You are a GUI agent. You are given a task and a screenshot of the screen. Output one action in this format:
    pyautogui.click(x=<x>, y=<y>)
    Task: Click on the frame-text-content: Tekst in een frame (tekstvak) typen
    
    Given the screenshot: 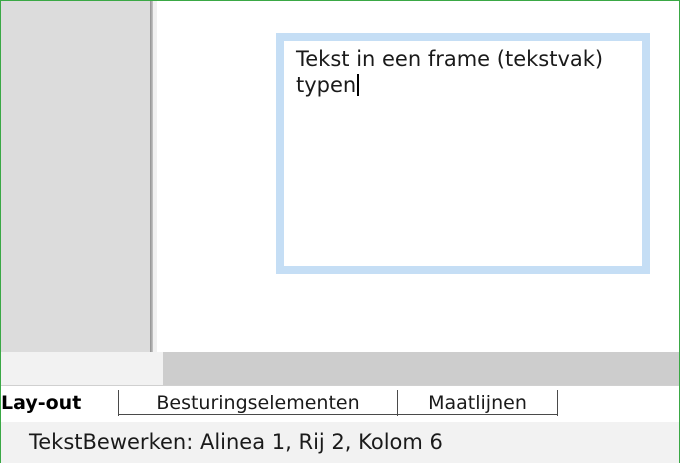 What is the action you would take?
    pyautogui.click(x=467, y=72)
    